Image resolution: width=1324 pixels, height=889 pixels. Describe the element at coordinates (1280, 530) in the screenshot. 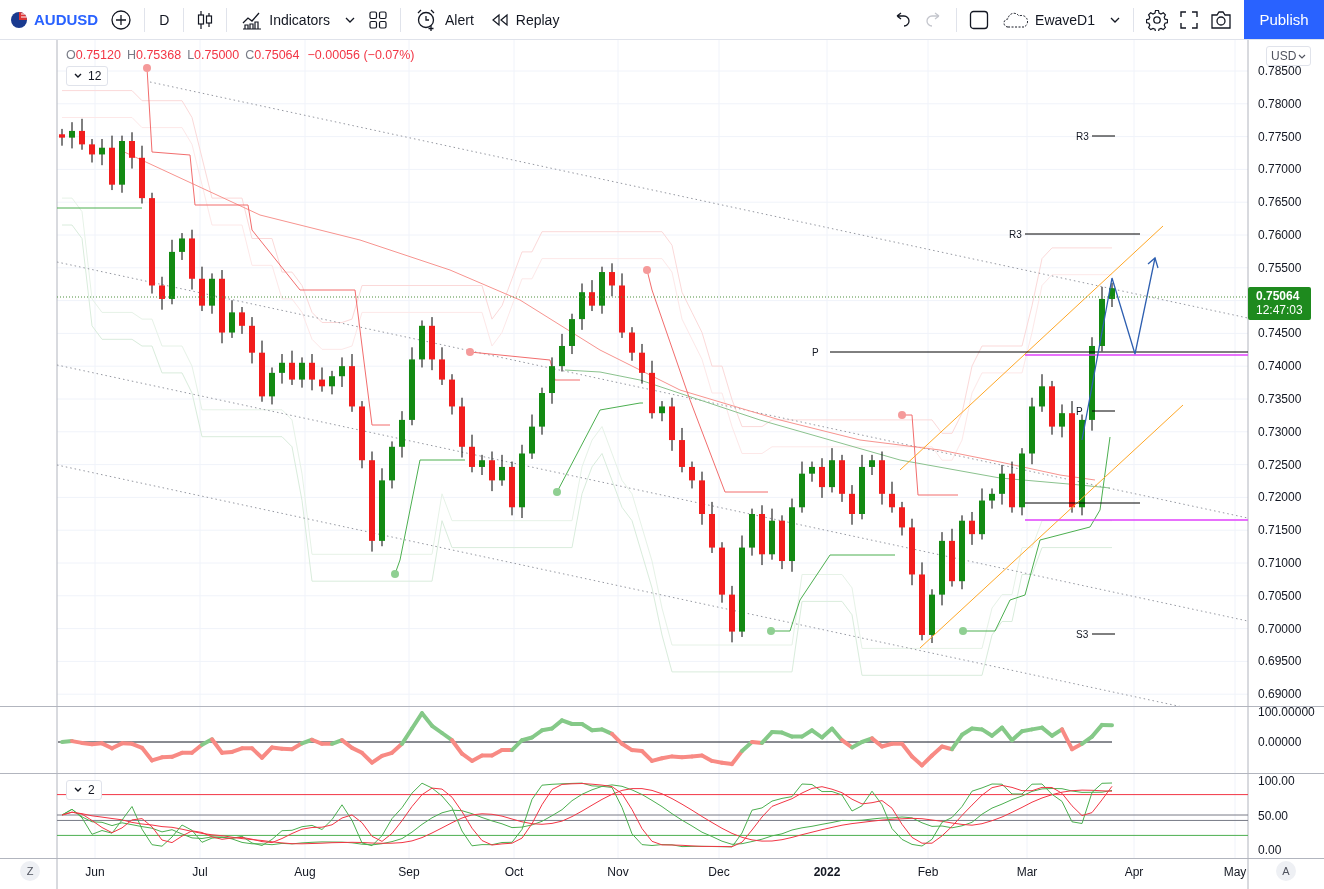

I see `price-label: 0.71500` at that location.